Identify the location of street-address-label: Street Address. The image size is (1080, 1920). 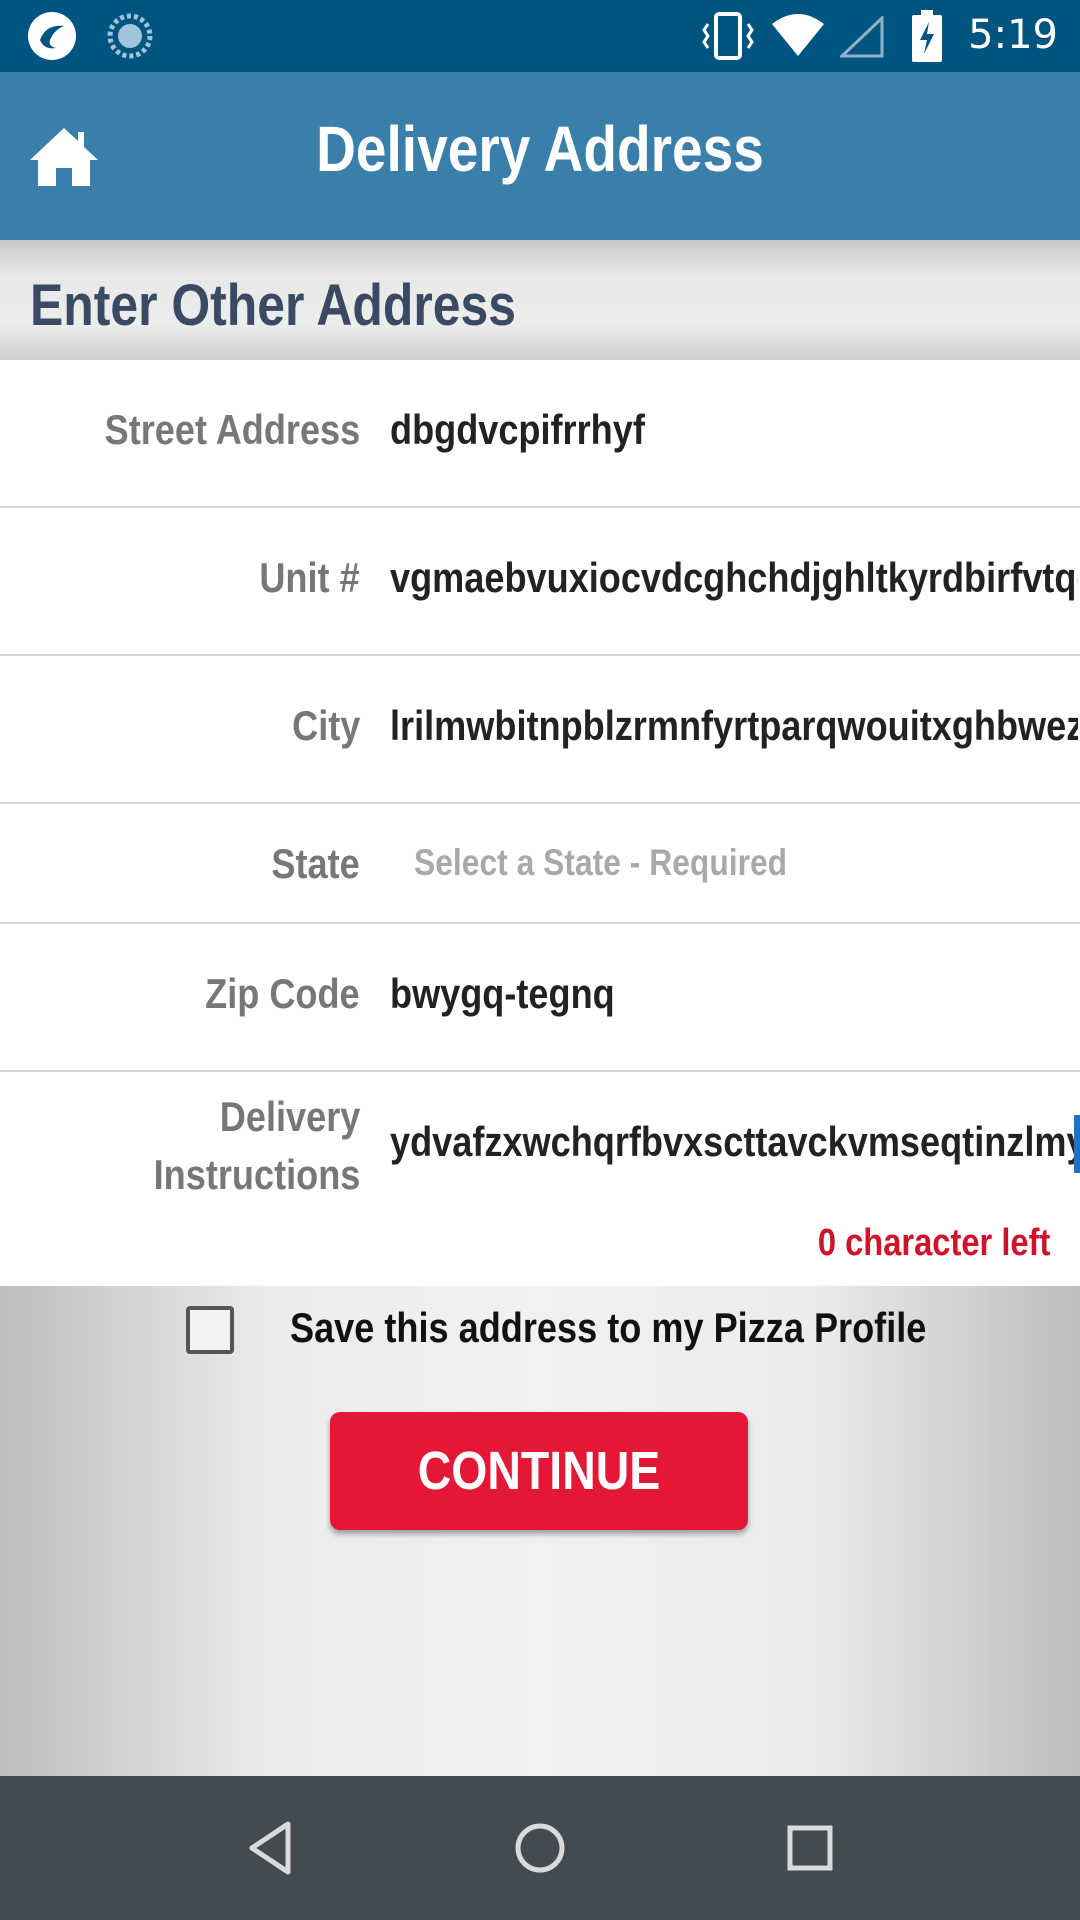
(232, 429).